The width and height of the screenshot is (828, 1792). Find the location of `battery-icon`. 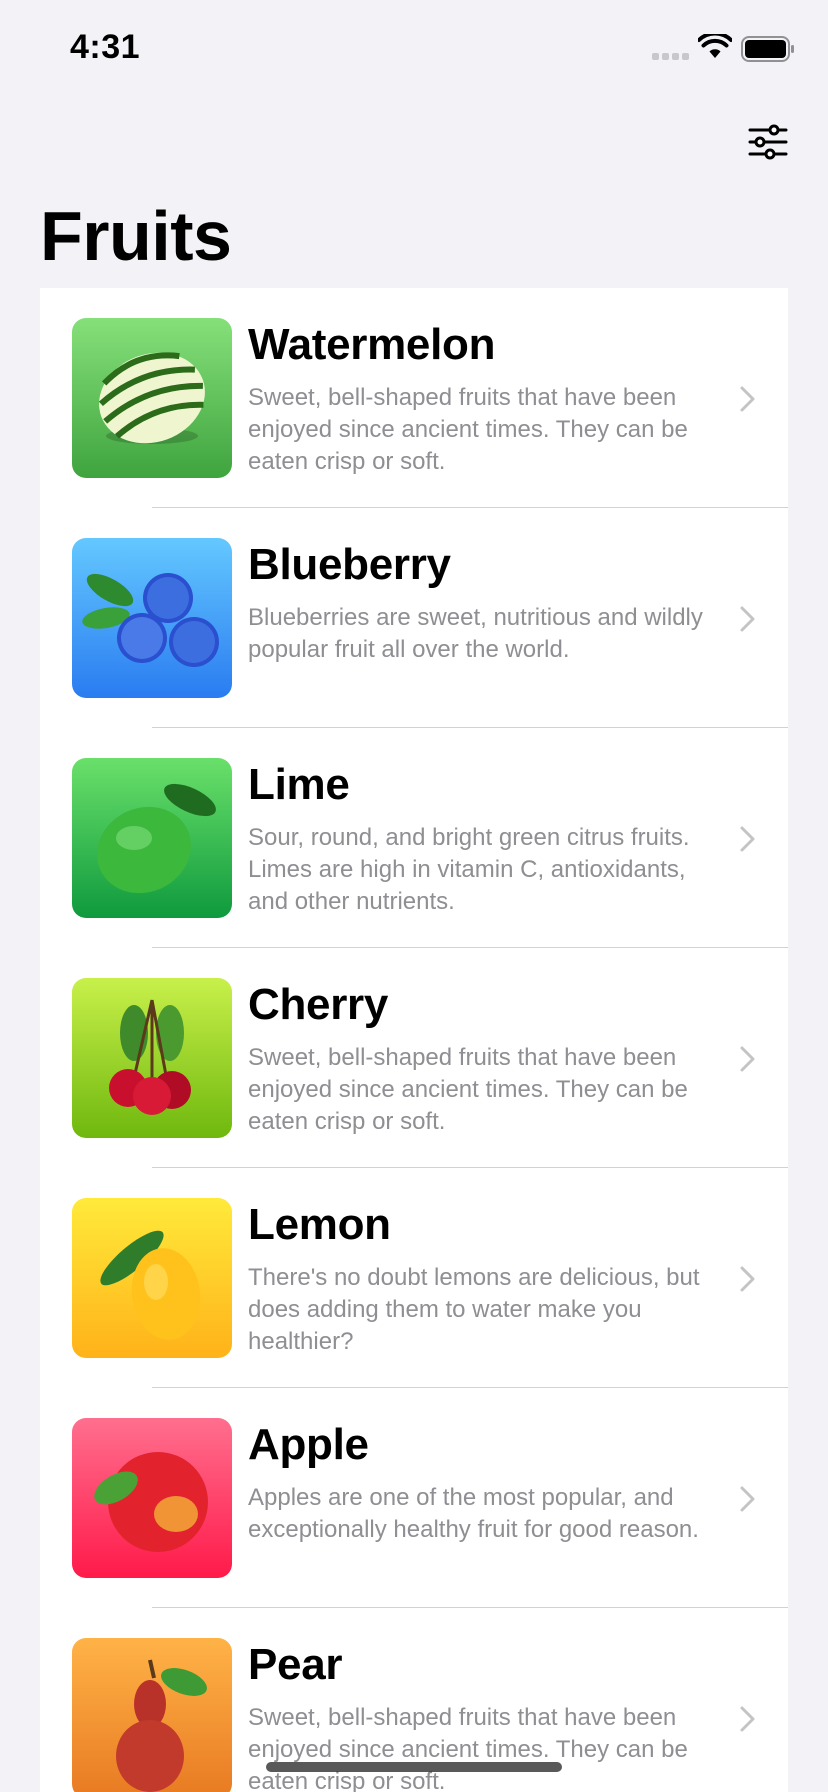

battery-icon is located at coordinates (767, 49).